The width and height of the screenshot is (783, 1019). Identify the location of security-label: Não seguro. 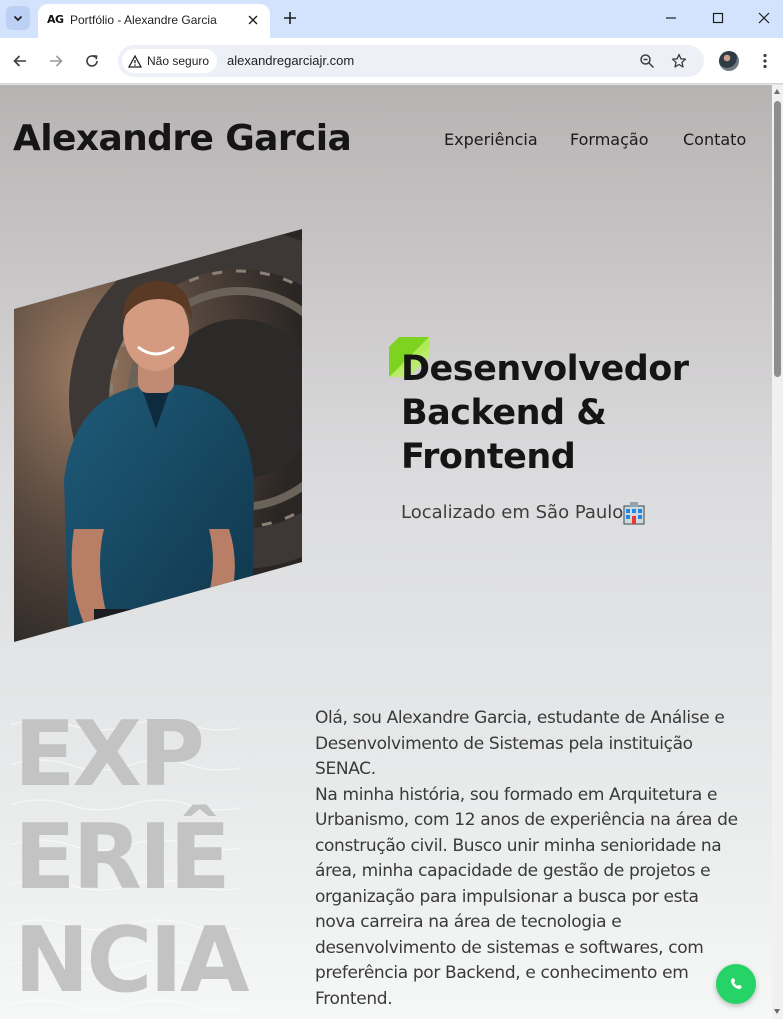
(178, 61).